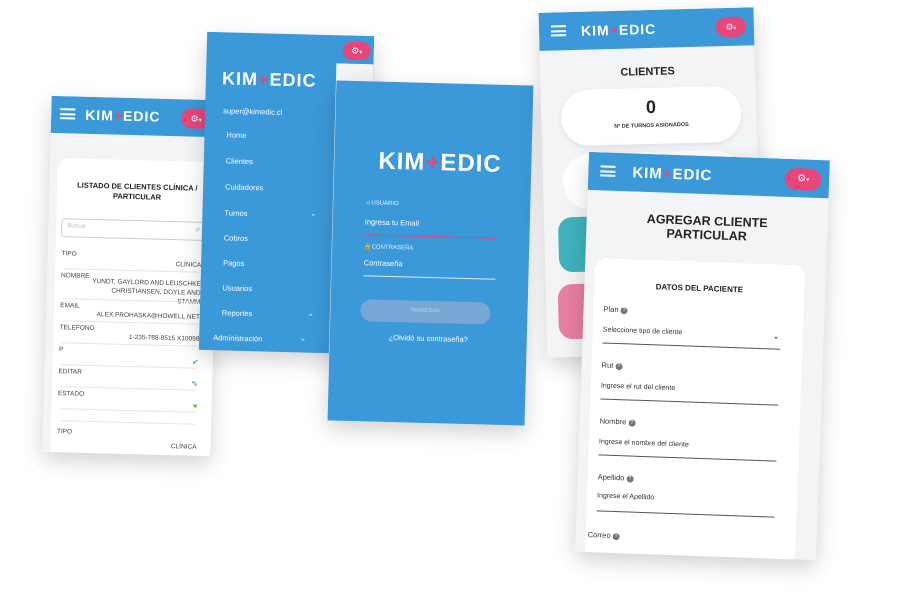 The width and height of the screenshot is (897, 600). Describe the element at coordinates (617, 421) in the screenshot. I see `nombre-label: Nombre?` at that location.